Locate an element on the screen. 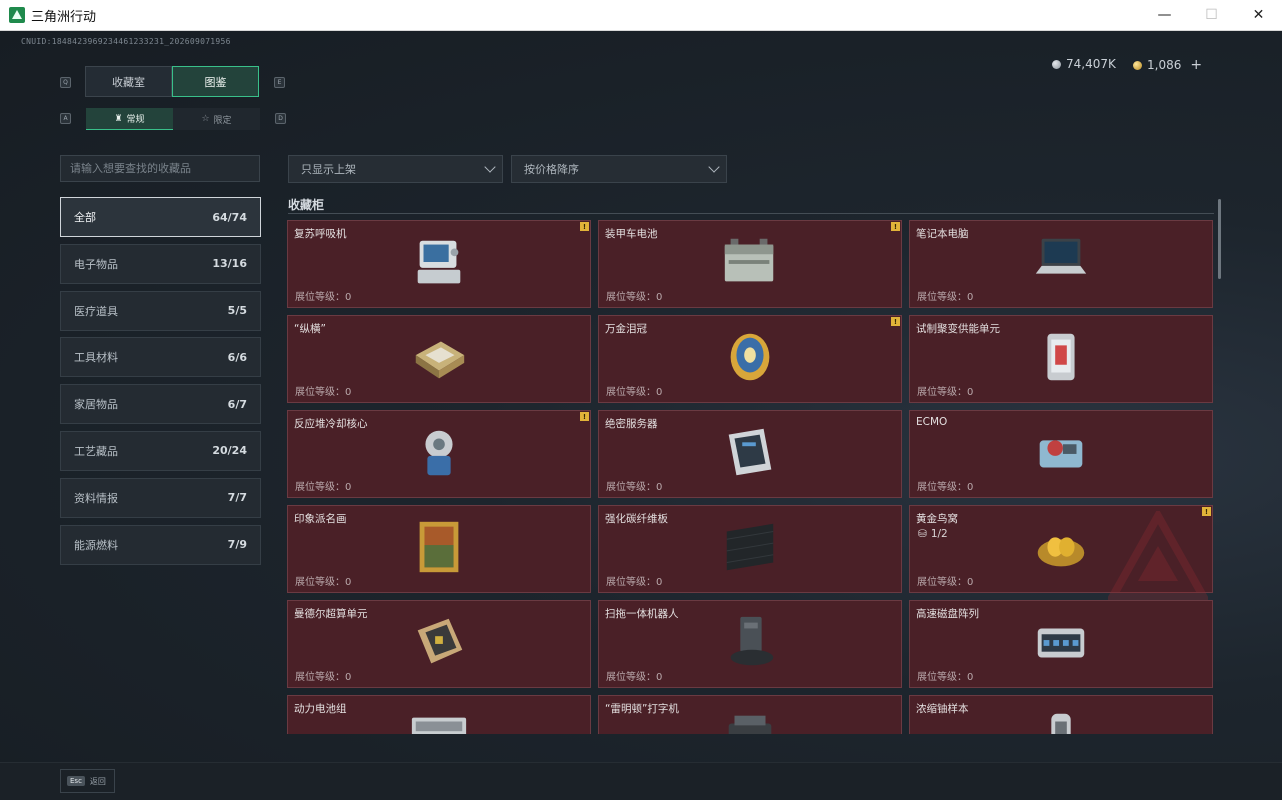 This screenshot has width=1282, height=800. search-input is located at coordinates (160, 168).